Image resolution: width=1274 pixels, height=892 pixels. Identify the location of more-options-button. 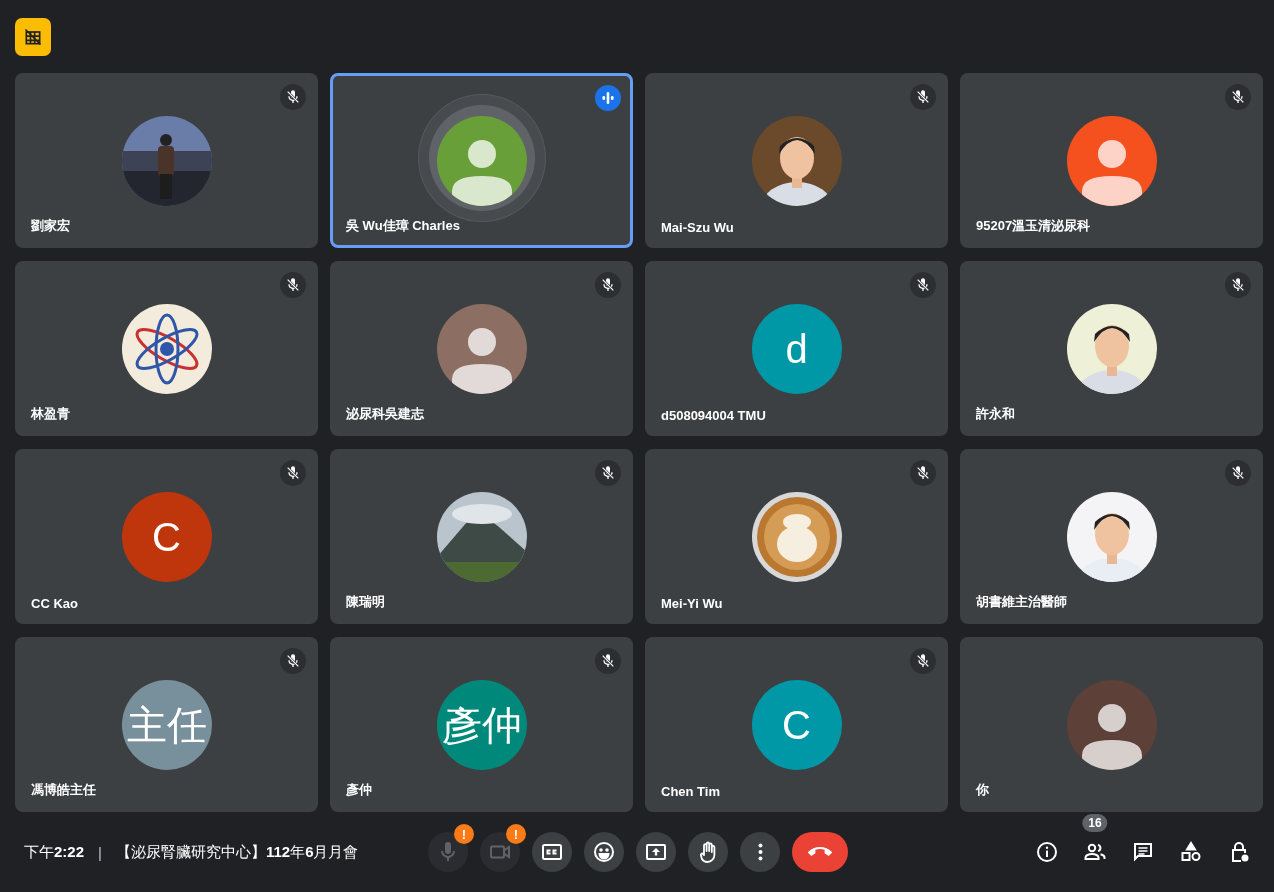
(760, 852).